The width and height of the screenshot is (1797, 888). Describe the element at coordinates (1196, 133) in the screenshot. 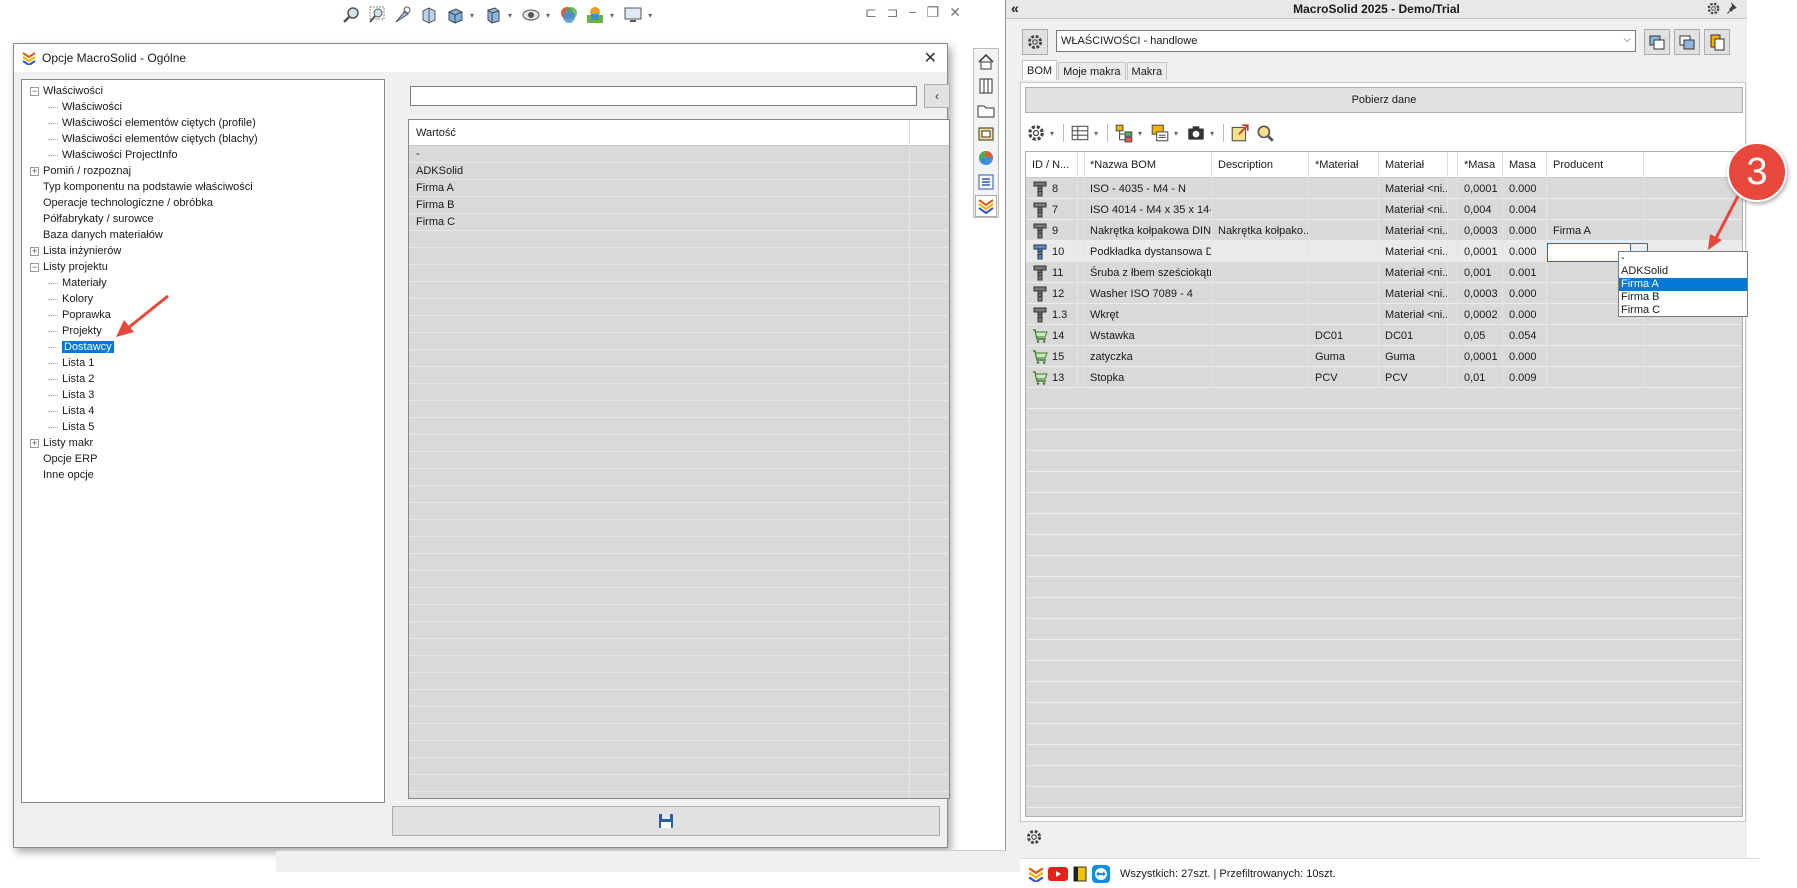

I see `camera-icon` at that location.